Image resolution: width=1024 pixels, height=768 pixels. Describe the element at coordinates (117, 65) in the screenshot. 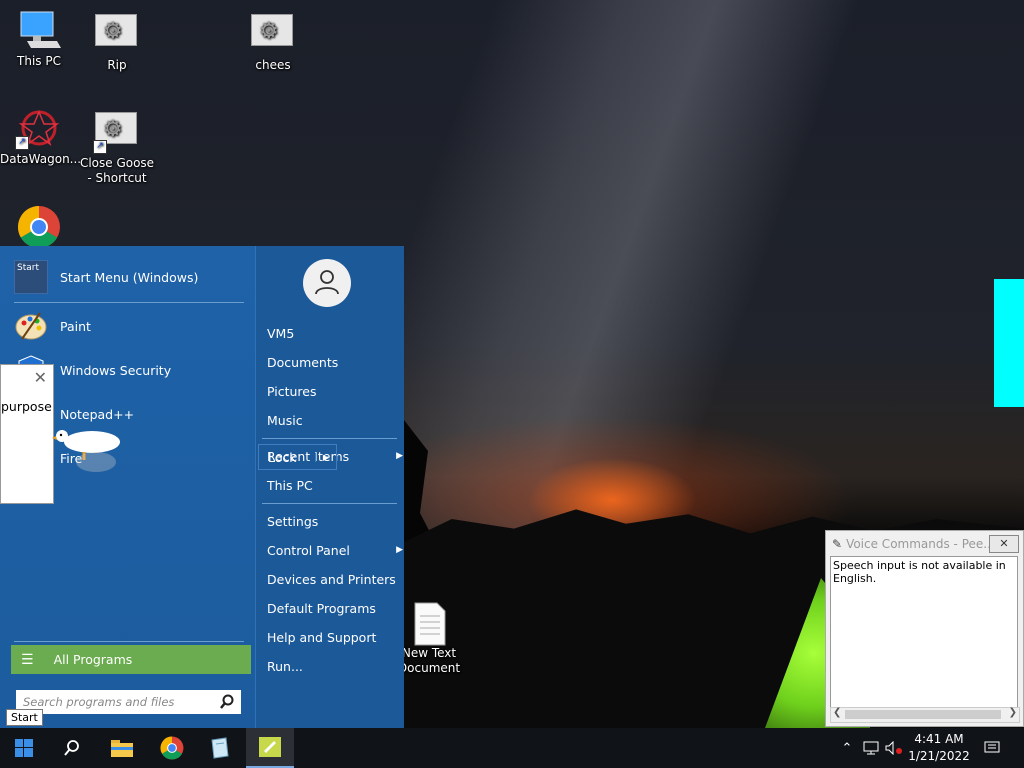

I see `desktop-icon-label: Rip` at that location.